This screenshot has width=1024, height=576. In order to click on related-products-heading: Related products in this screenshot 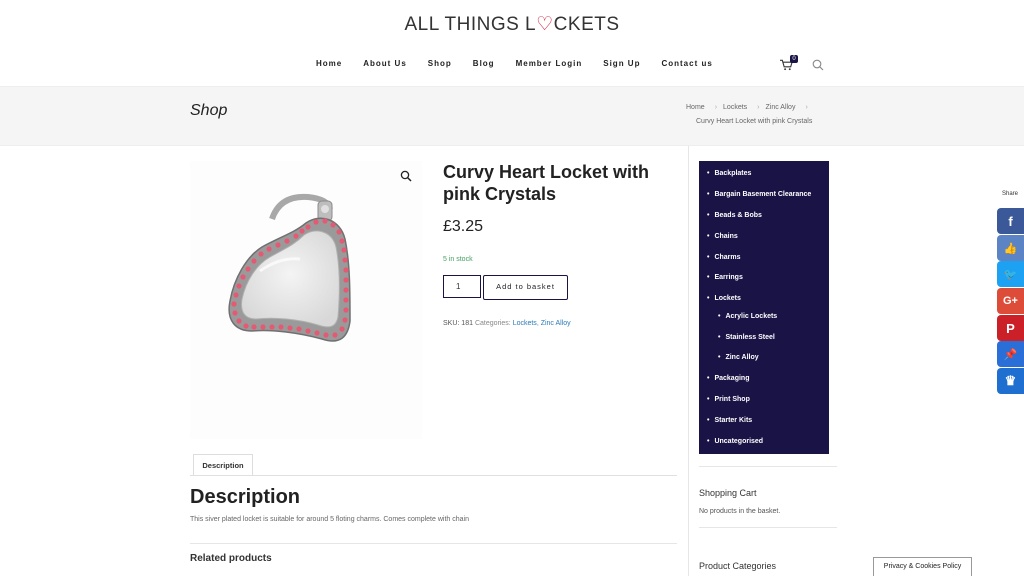, I will do `click(231, 558)`.